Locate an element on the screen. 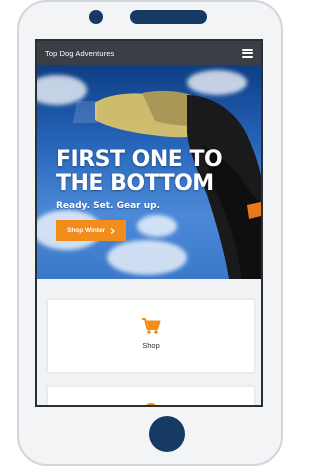 This screenshot has width=320, height=466. headline-line-2: THE BOTTOM is located at coordinates (135, 183).